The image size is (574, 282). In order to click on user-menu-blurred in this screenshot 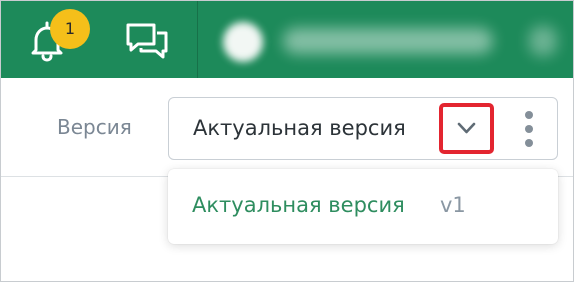, I will do `click(543, 41)`.